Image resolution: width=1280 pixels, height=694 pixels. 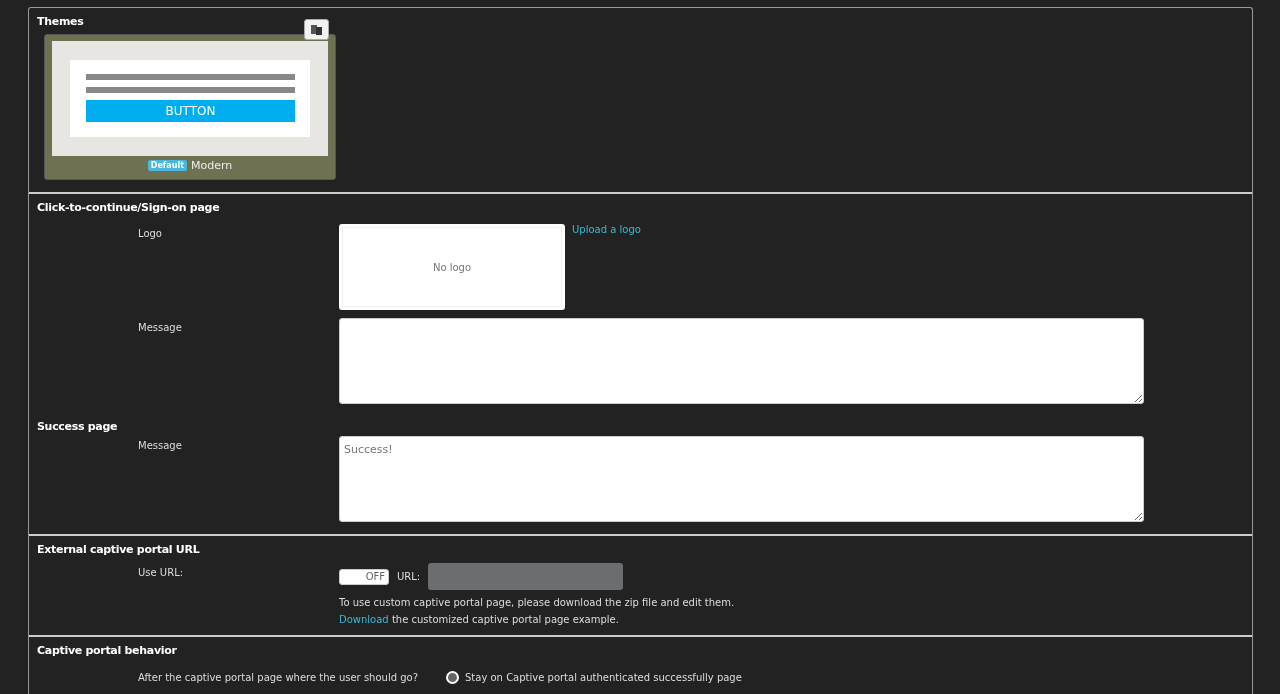 I want to click on copy-icon, so click(x=316, y=29).